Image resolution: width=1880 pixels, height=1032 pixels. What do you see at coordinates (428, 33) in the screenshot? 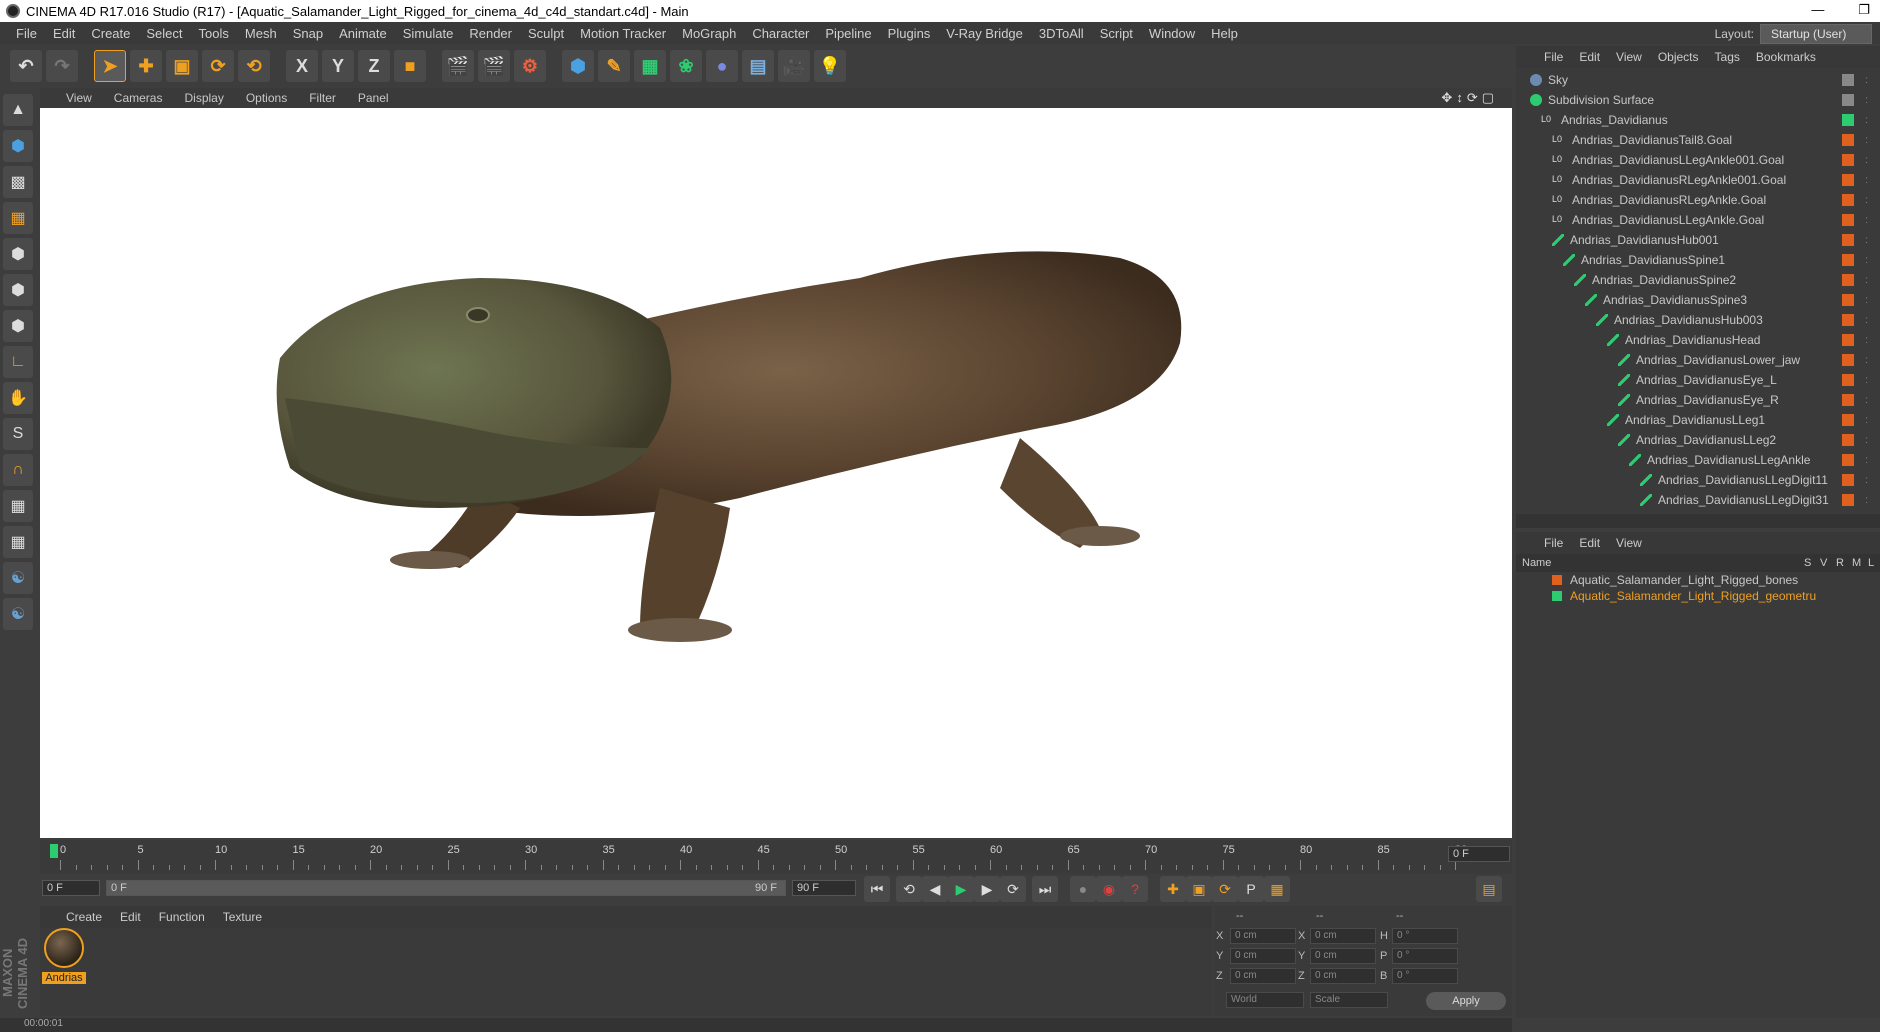
I see `menu-item-simulate: Simulate` at bounding box center [428, 33].